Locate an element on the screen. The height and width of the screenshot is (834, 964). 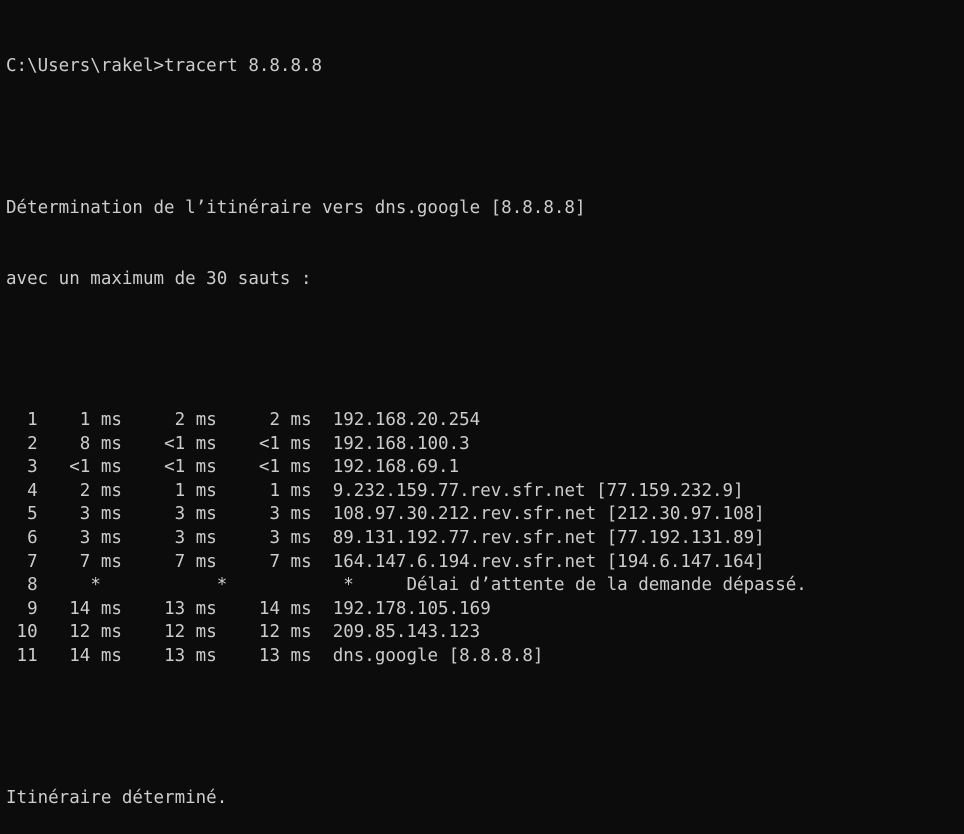
hop-host: 192.178.105.169 is located at coordinates (411, 608).